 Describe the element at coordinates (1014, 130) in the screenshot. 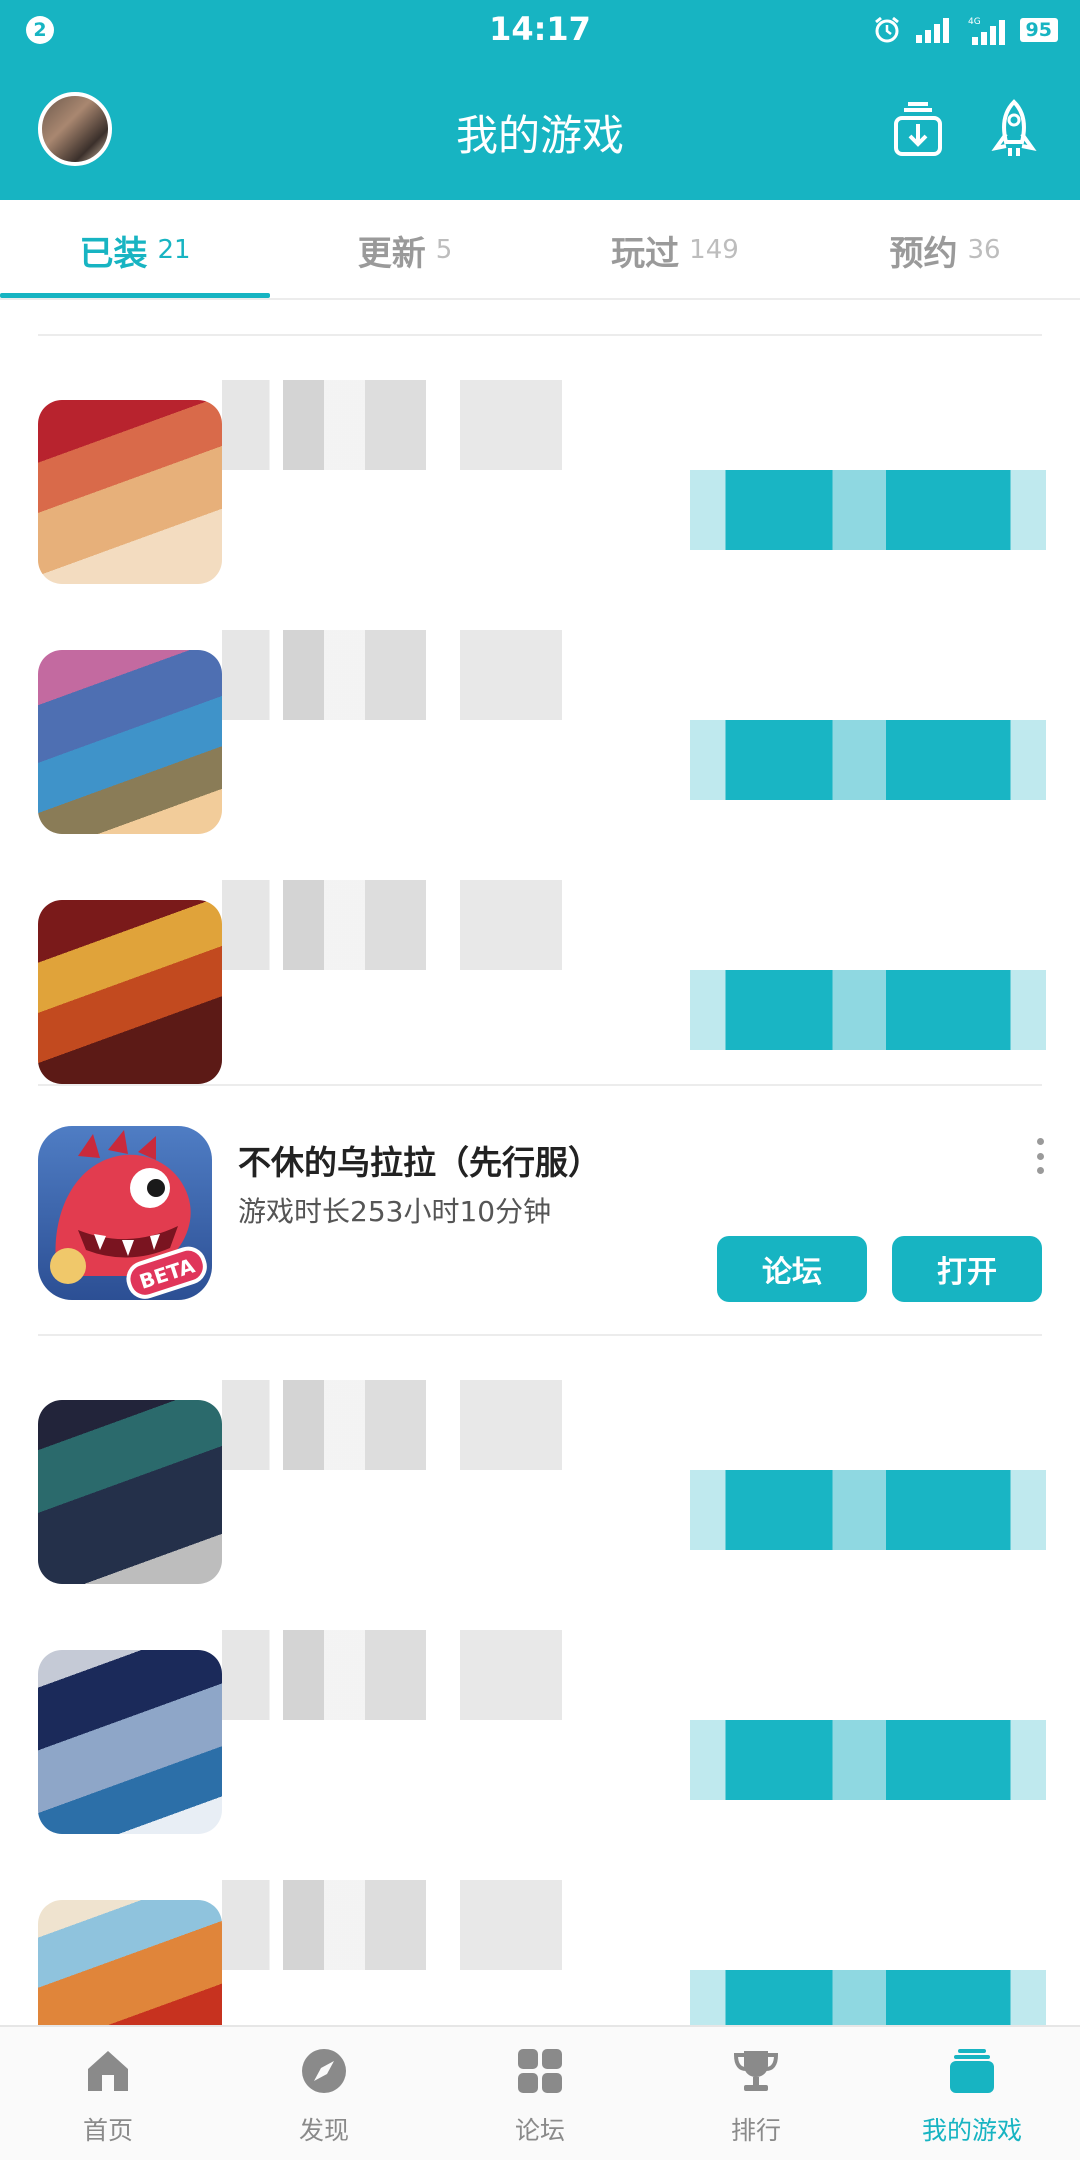

I see `rocket-icon` at that location.